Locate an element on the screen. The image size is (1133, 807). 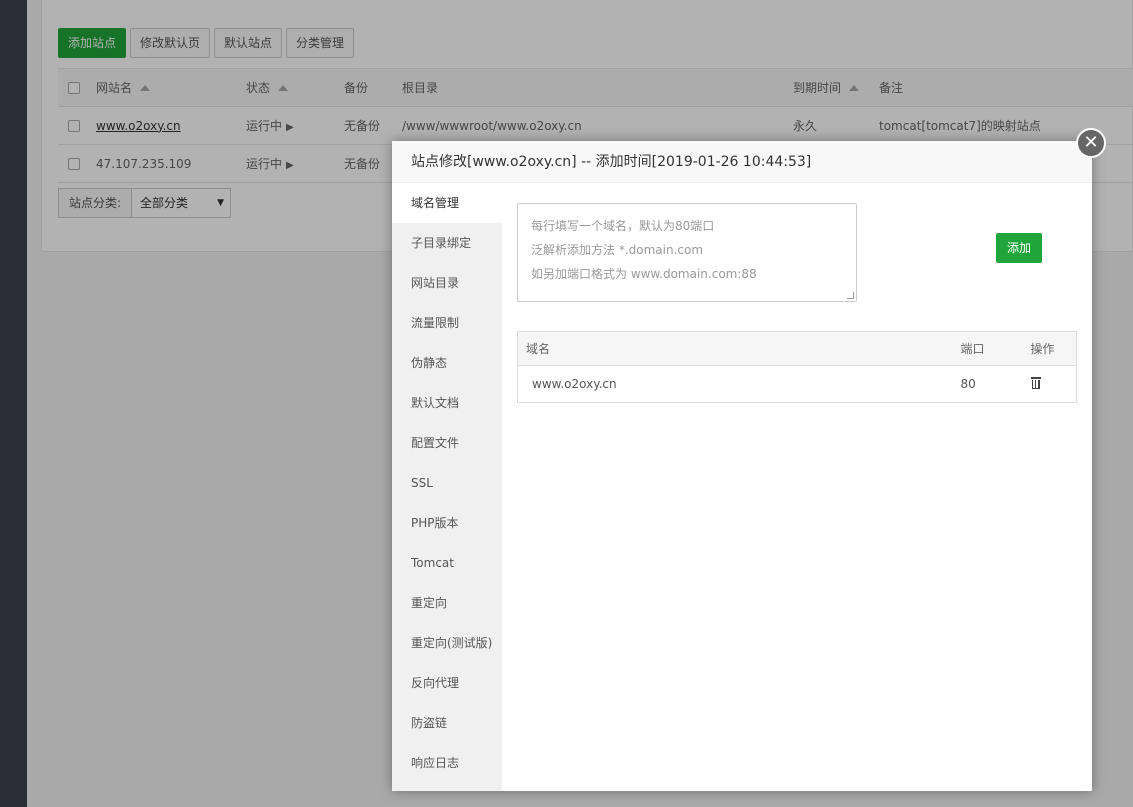
placeholder-line: 泛解析添加方法 *.domain.com is located at coordinates (617, 250).